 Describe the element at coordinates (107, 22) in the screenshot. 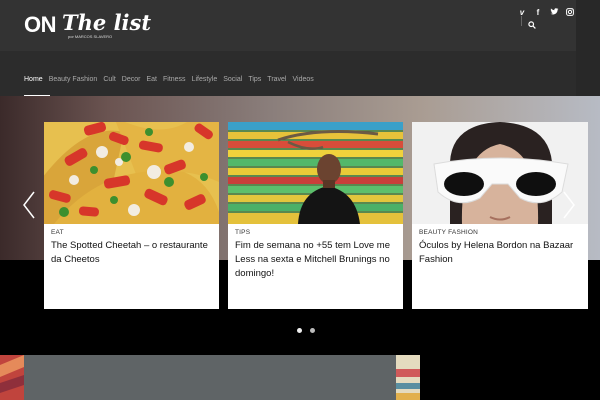

I see `logo-the-list-text: The list` at that location.